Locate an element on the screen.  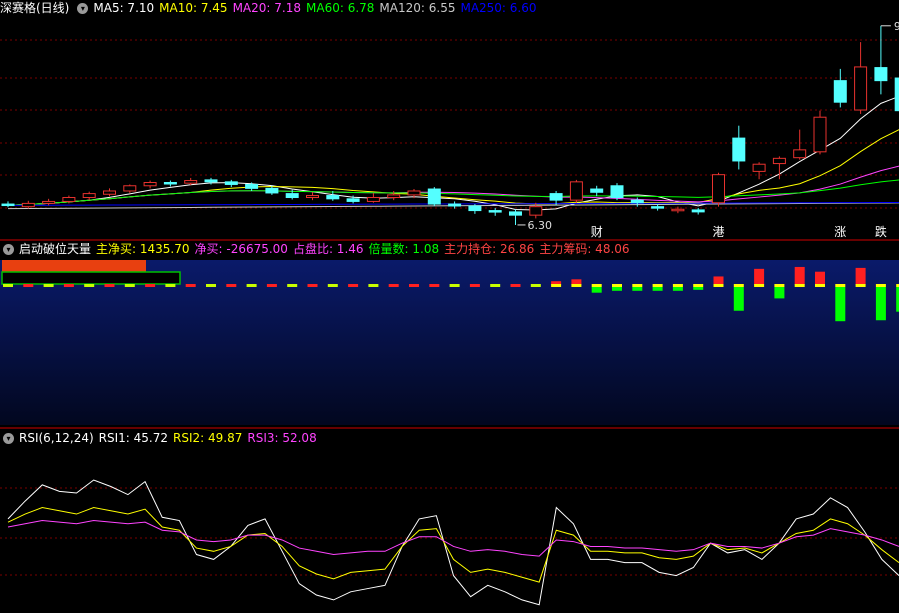
ma-label-3: MA60: 6.78 is located at coordinates (340, 8).